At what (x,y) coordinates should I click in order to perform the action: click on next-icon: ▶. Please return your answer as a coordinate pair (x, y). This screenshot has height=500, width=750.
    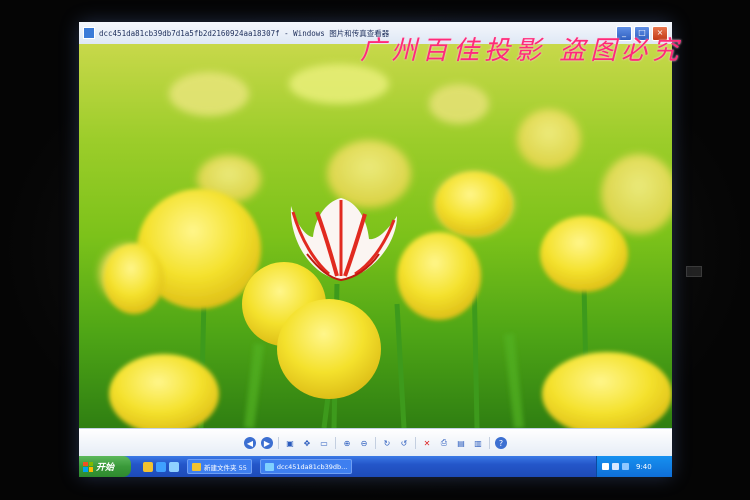
    Looking at the image, I should click on (267, 443).